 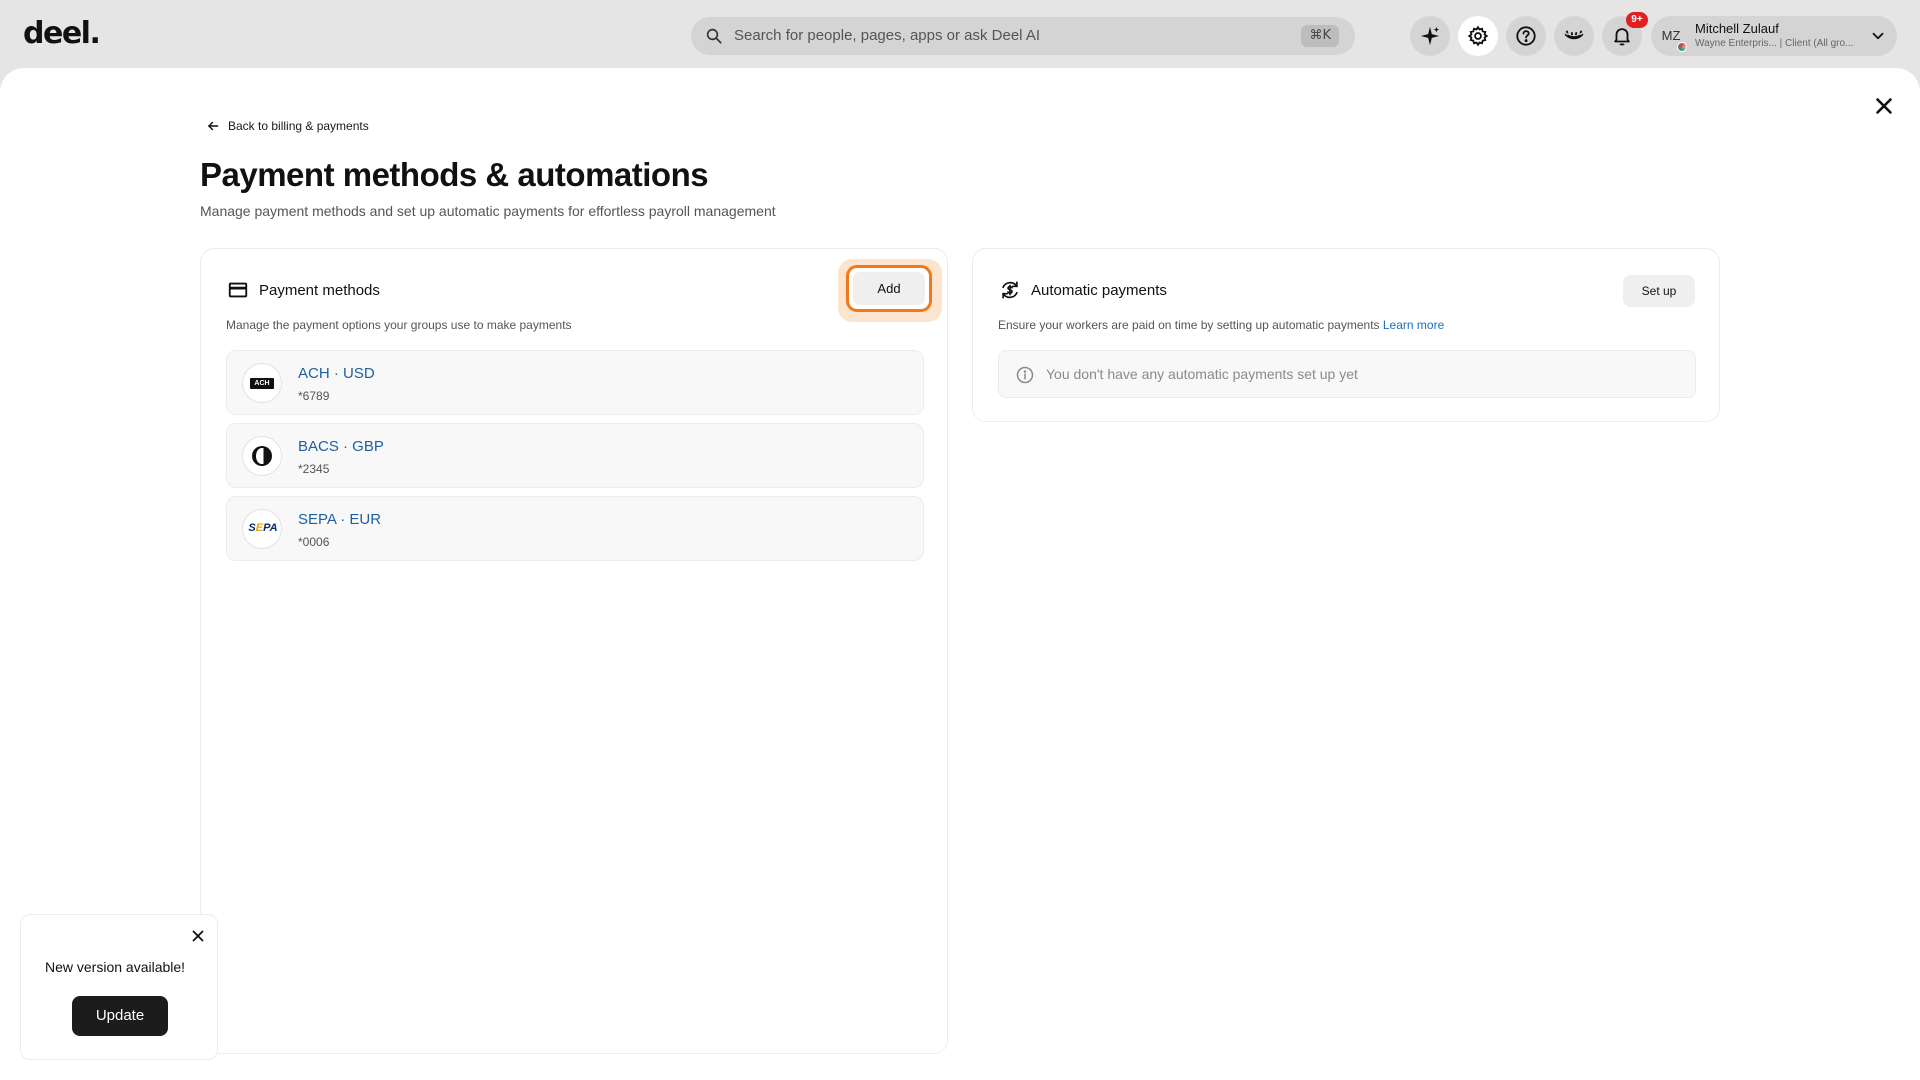 What do you see at coordinates (454, 174) in the screenshot?
I see `page-title: Payment methods & automations` at bounding box center [454, 174].